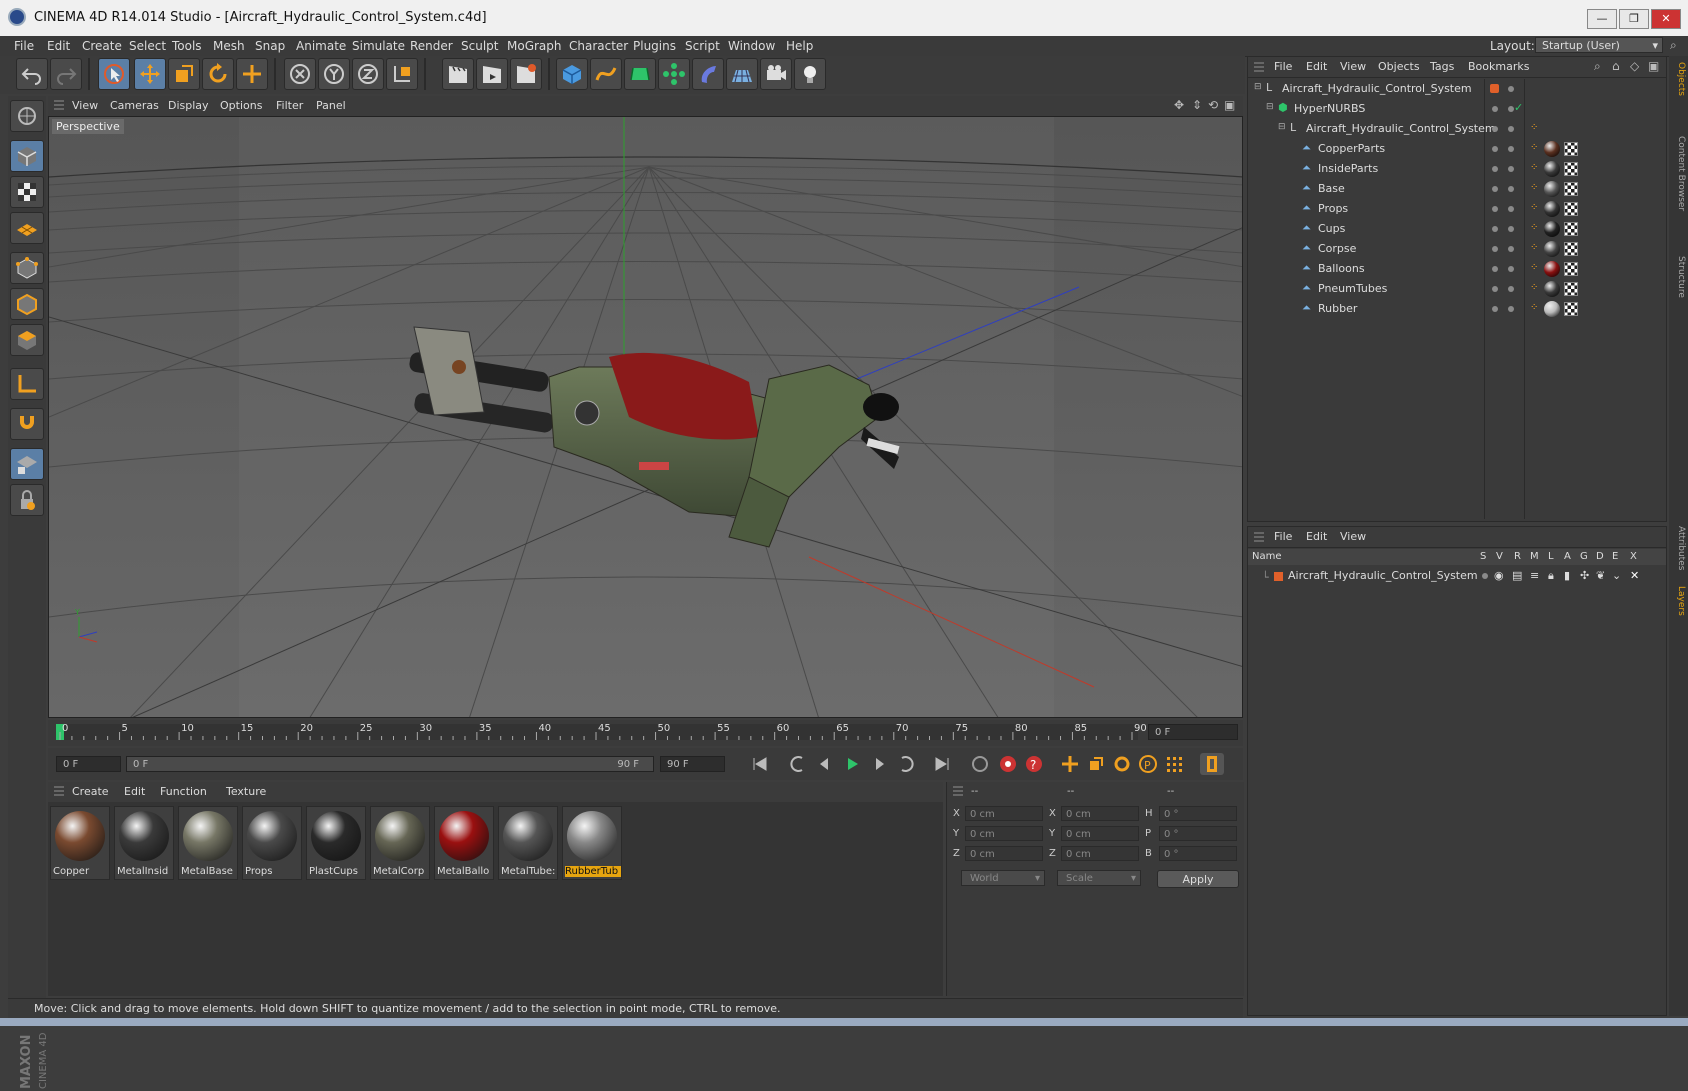  What do you see at coordinates (798, 764) in the screenshot?
I see `previous-key-button` at bounding box center [798, 764].